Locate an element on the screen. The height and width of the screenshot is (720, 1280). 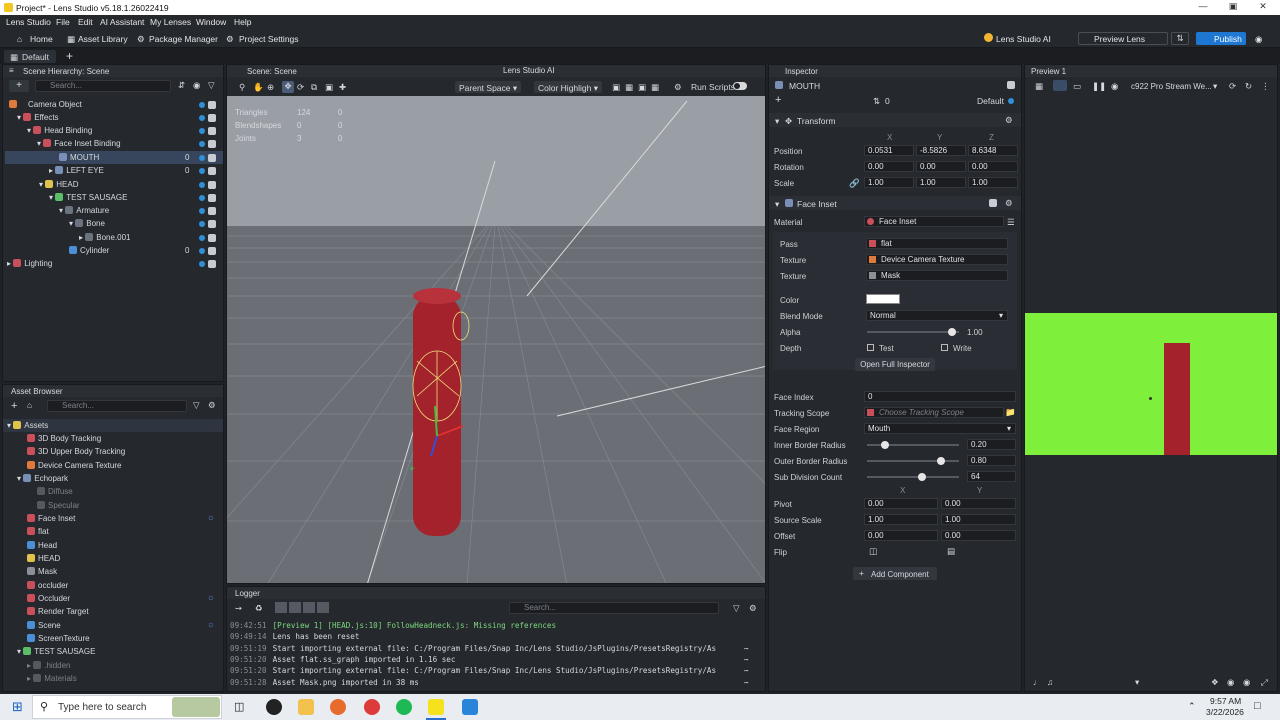
add-asset-icon: + is located at coordinates (14, 406).